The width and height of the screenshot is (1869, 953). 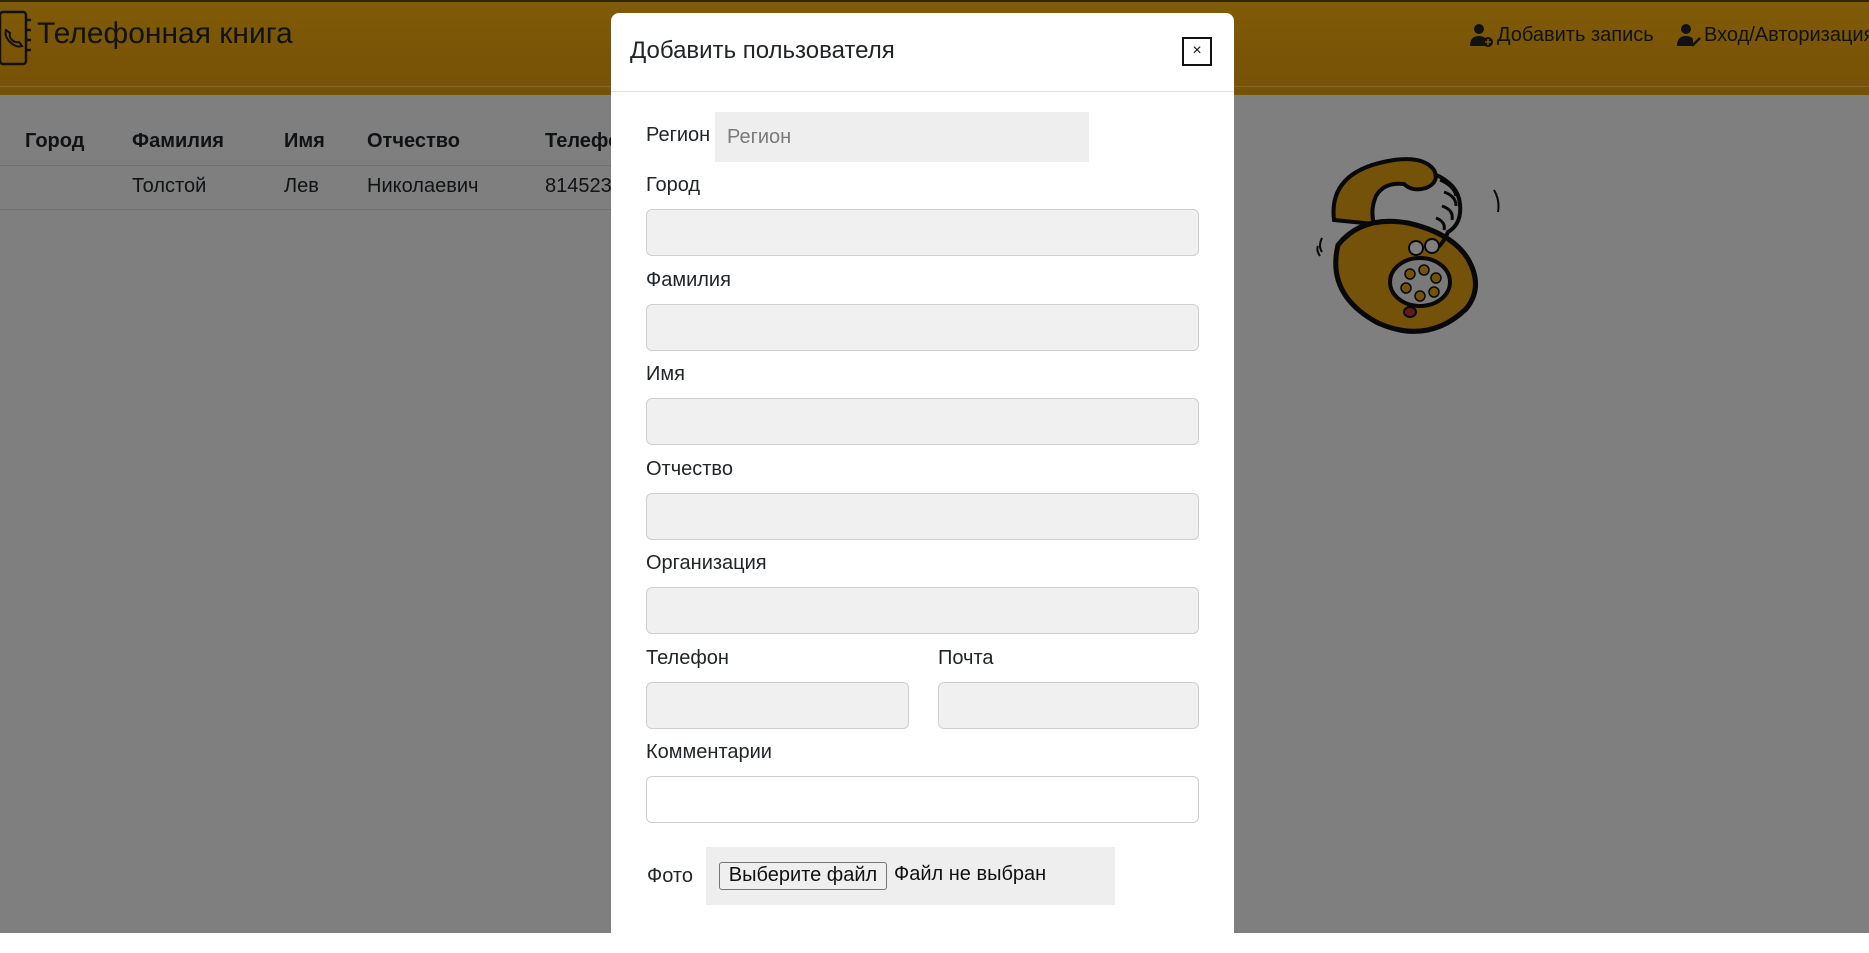 I want to click on patronymic-label: Отчество, so click(x=689, y=469).